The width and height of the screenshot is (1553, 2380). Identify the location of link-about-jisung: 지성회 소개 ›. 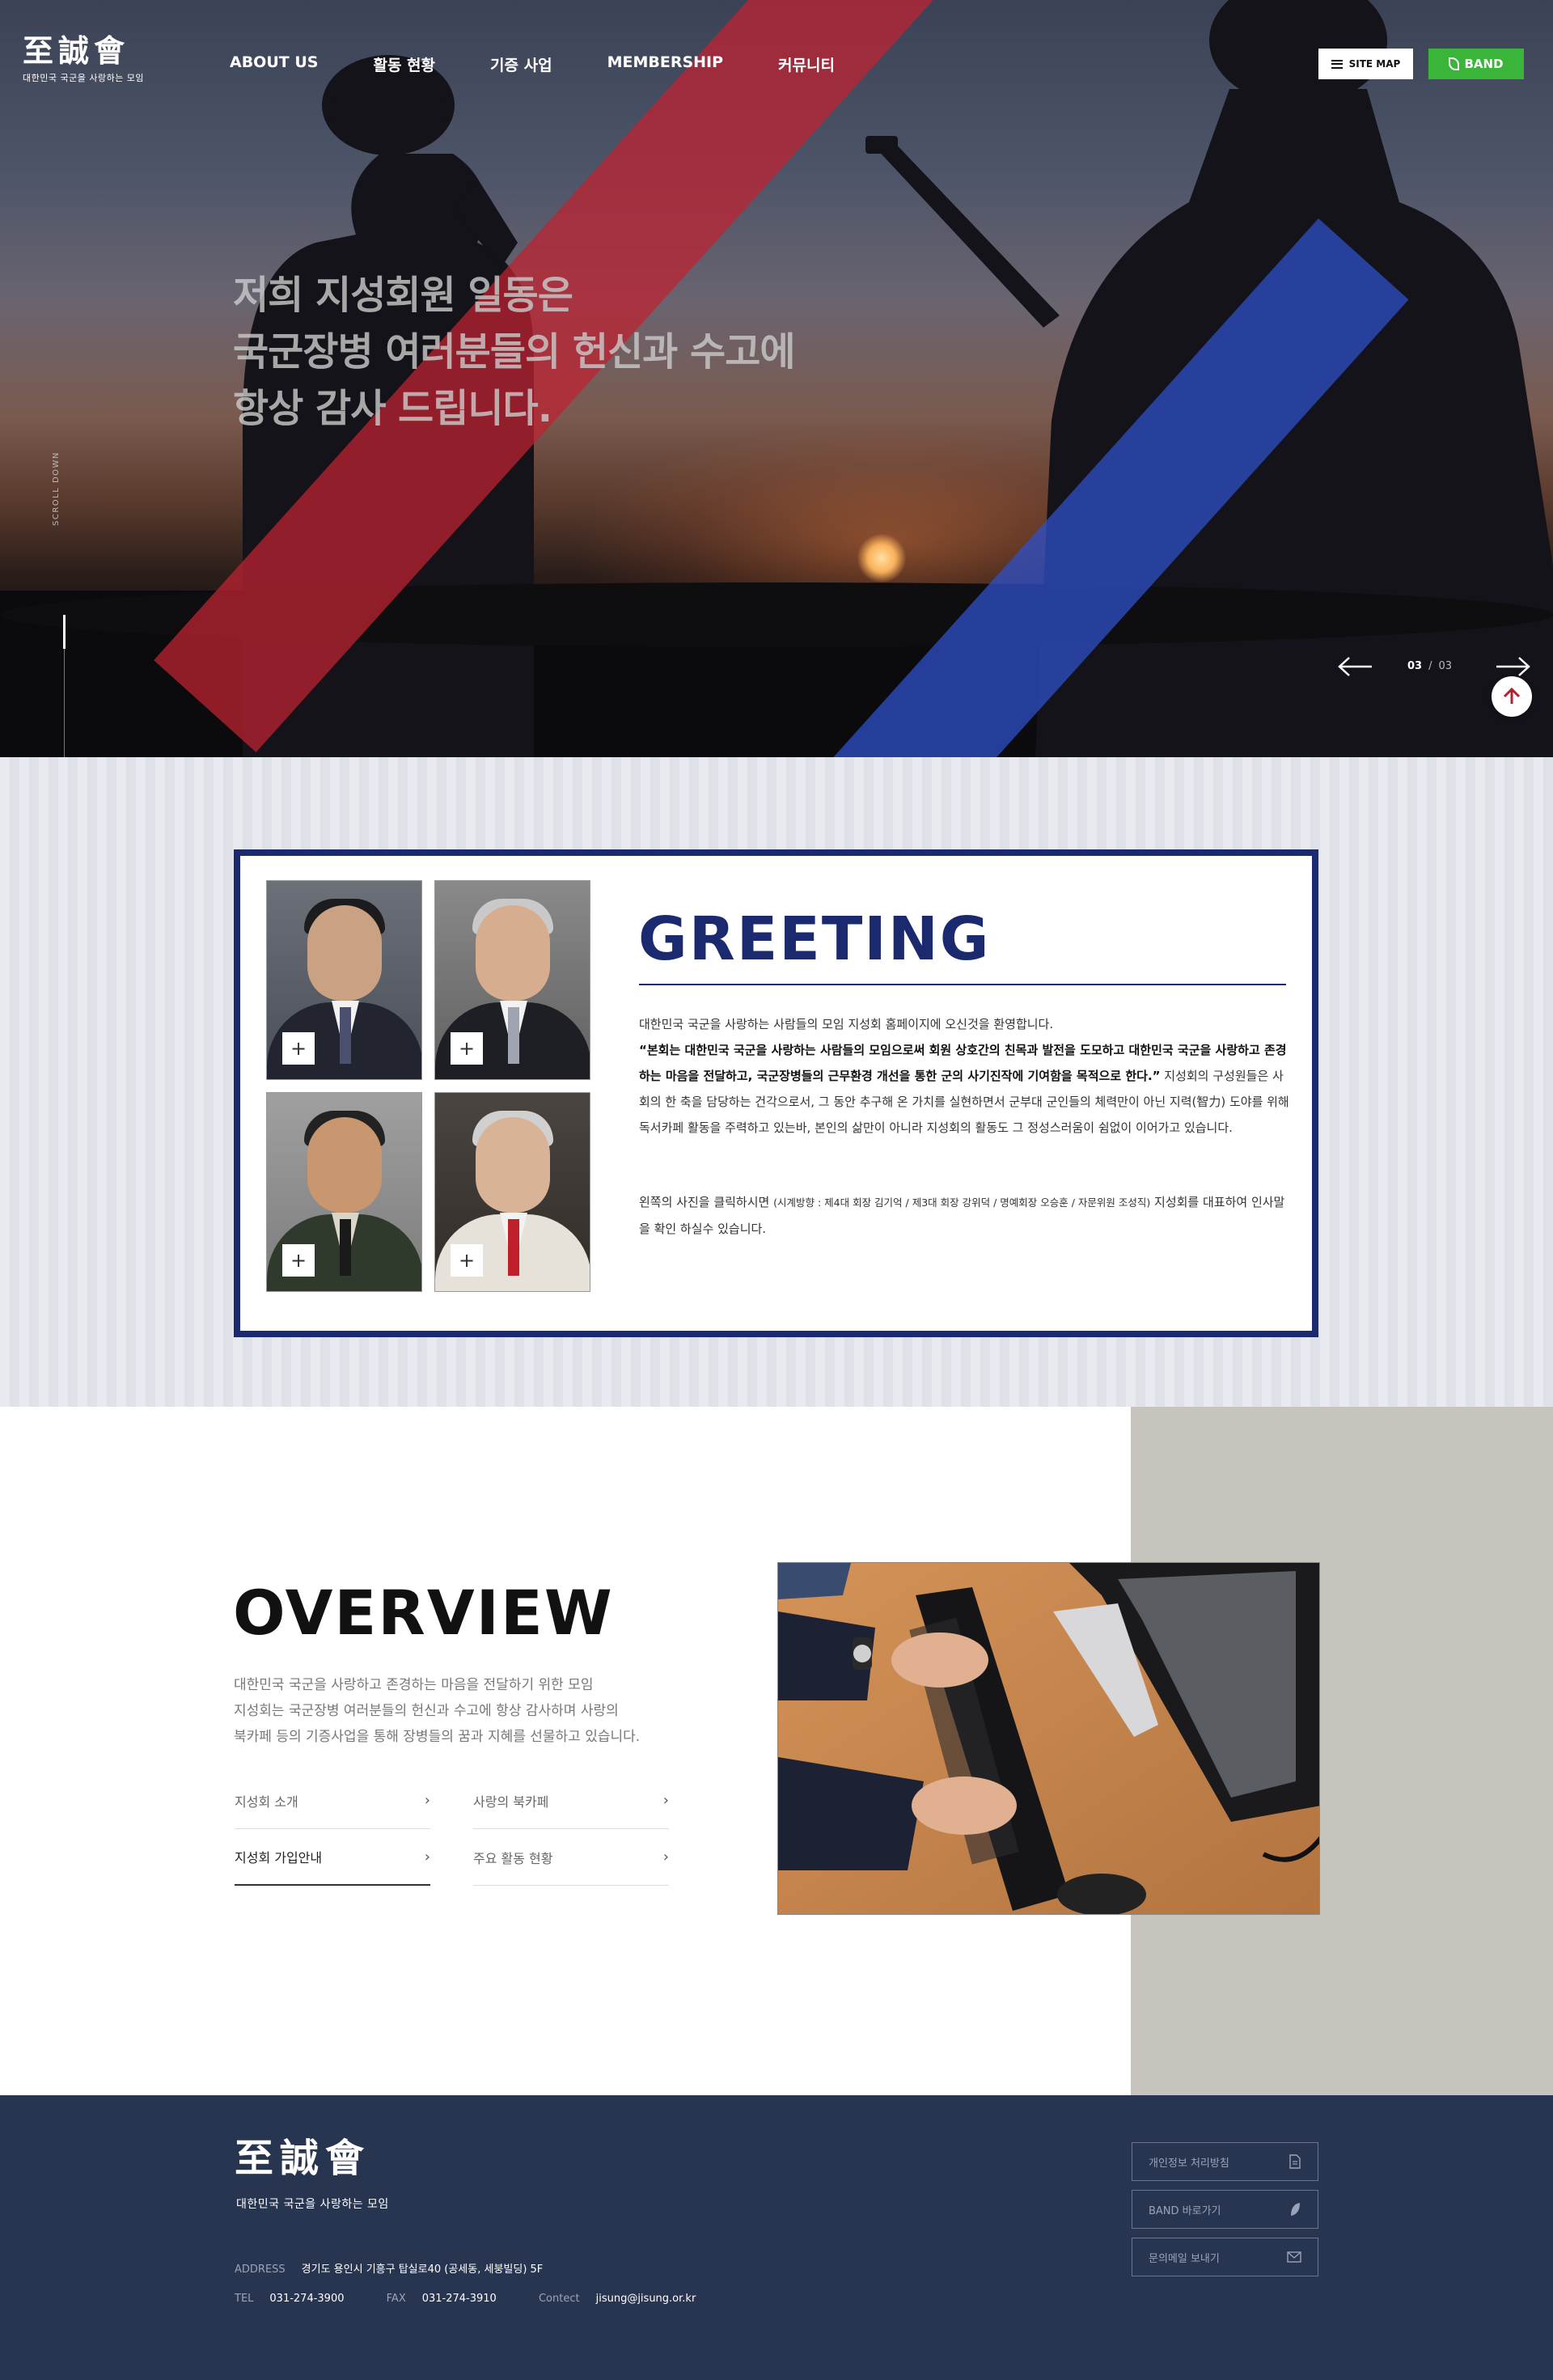
(332, 1800).